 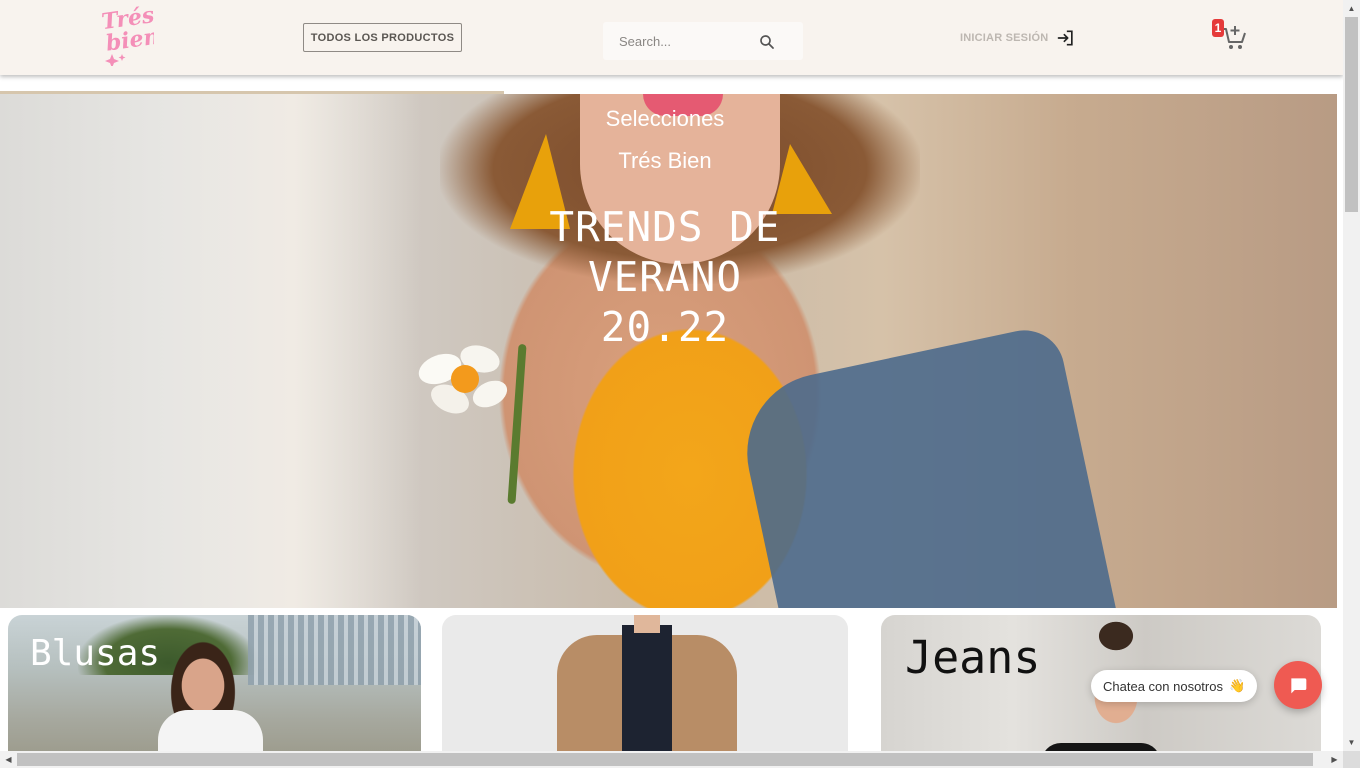 What do you see at coordinates (214, 690) in the screenshot?
I see `category-card-blusas: Blusas` at bounding box center [214, 690].